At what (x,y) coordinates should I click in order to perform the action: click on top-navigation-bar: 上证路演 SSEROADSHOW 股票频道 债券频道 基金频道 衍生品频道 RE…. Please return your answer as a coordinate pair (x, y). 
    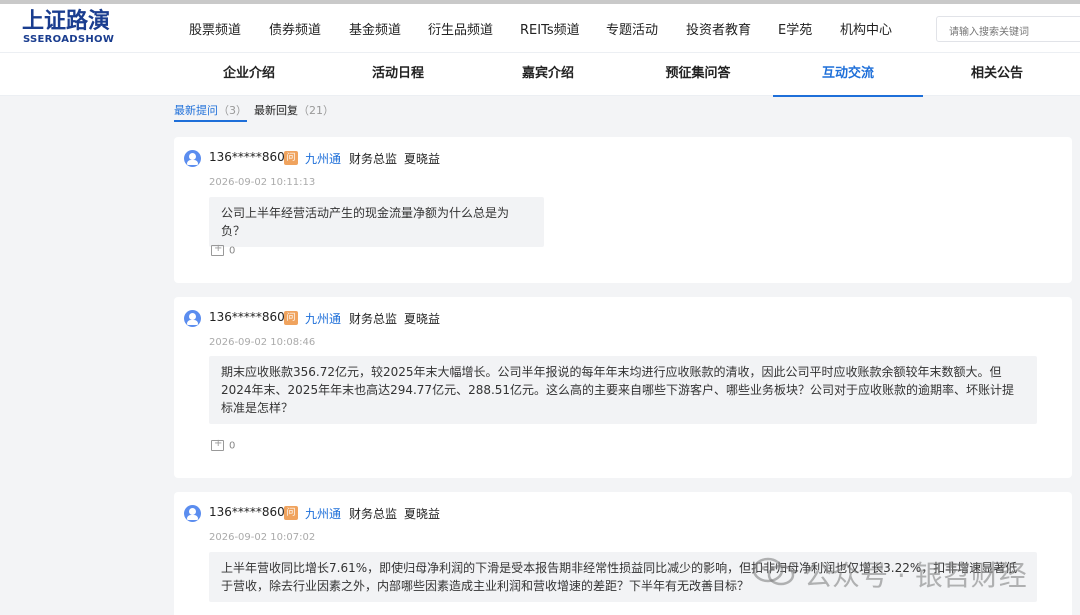
    Looking at the image, I should click on (540, 26).